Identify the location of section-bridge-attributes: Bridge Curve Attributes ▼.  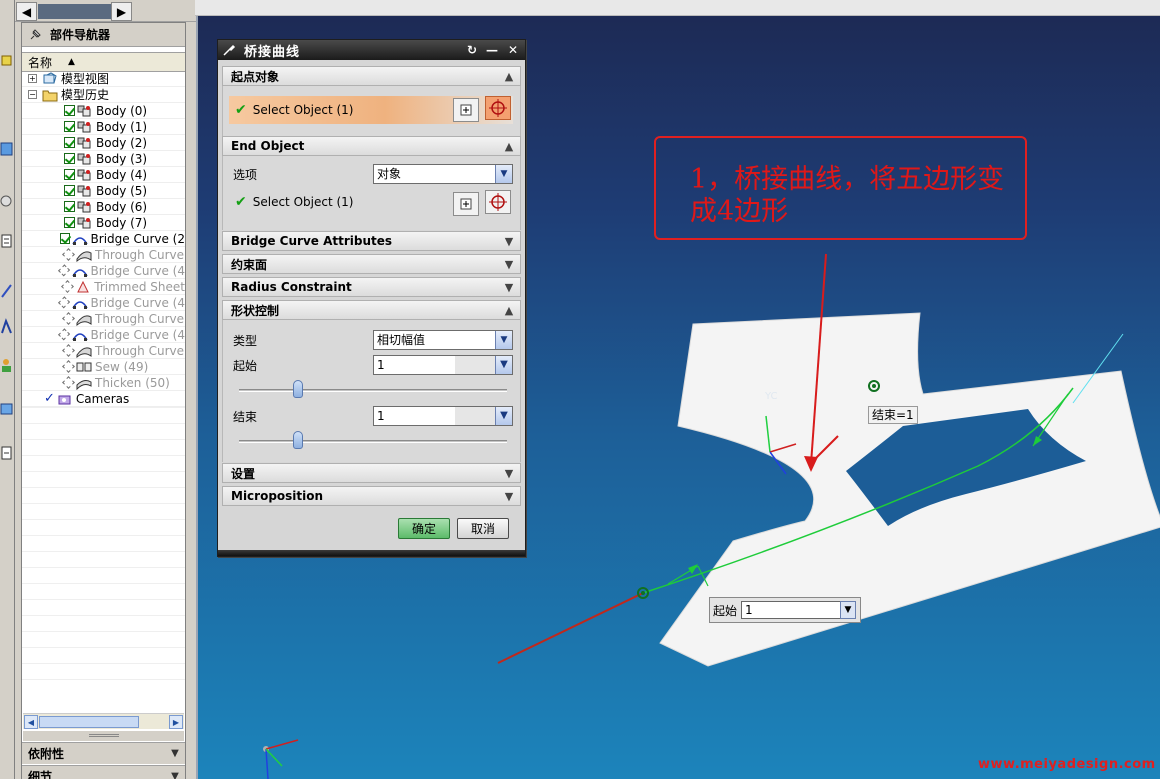
(371, 241).